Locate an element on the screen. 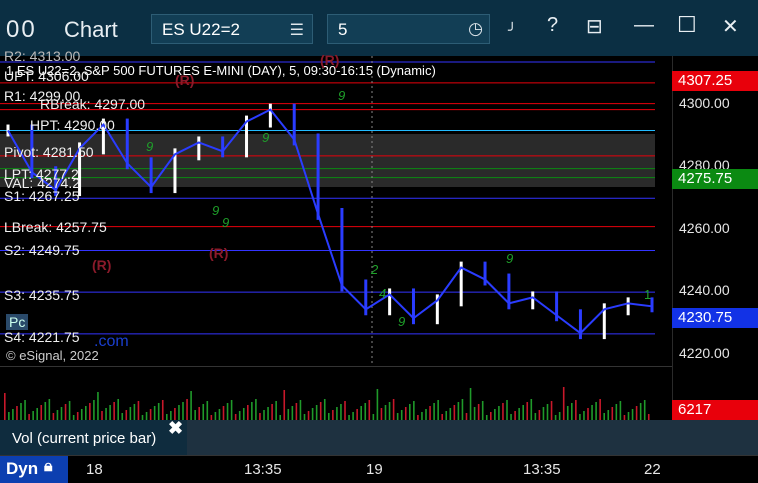 The width and height of the screenshot is (758, 483). export-icon: ⊟ is located at coordinates (594, 26).